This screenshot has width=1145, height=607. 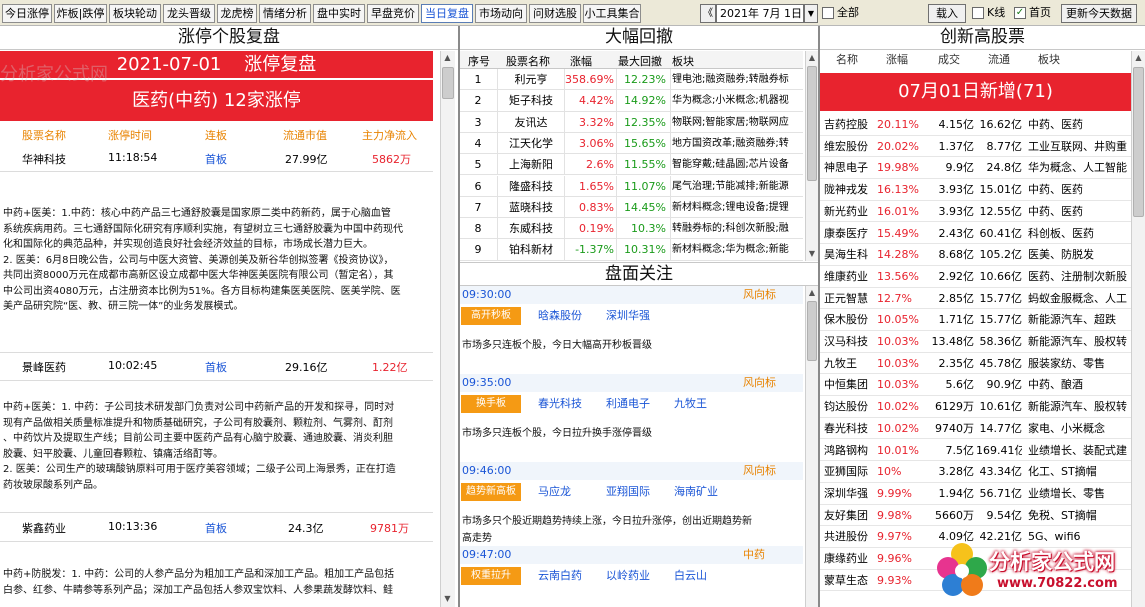 What do you see at coordinates (811, 446) in the screenshot?
I see `focus-scrollbar: ▲` at bounding box center [811, 446].